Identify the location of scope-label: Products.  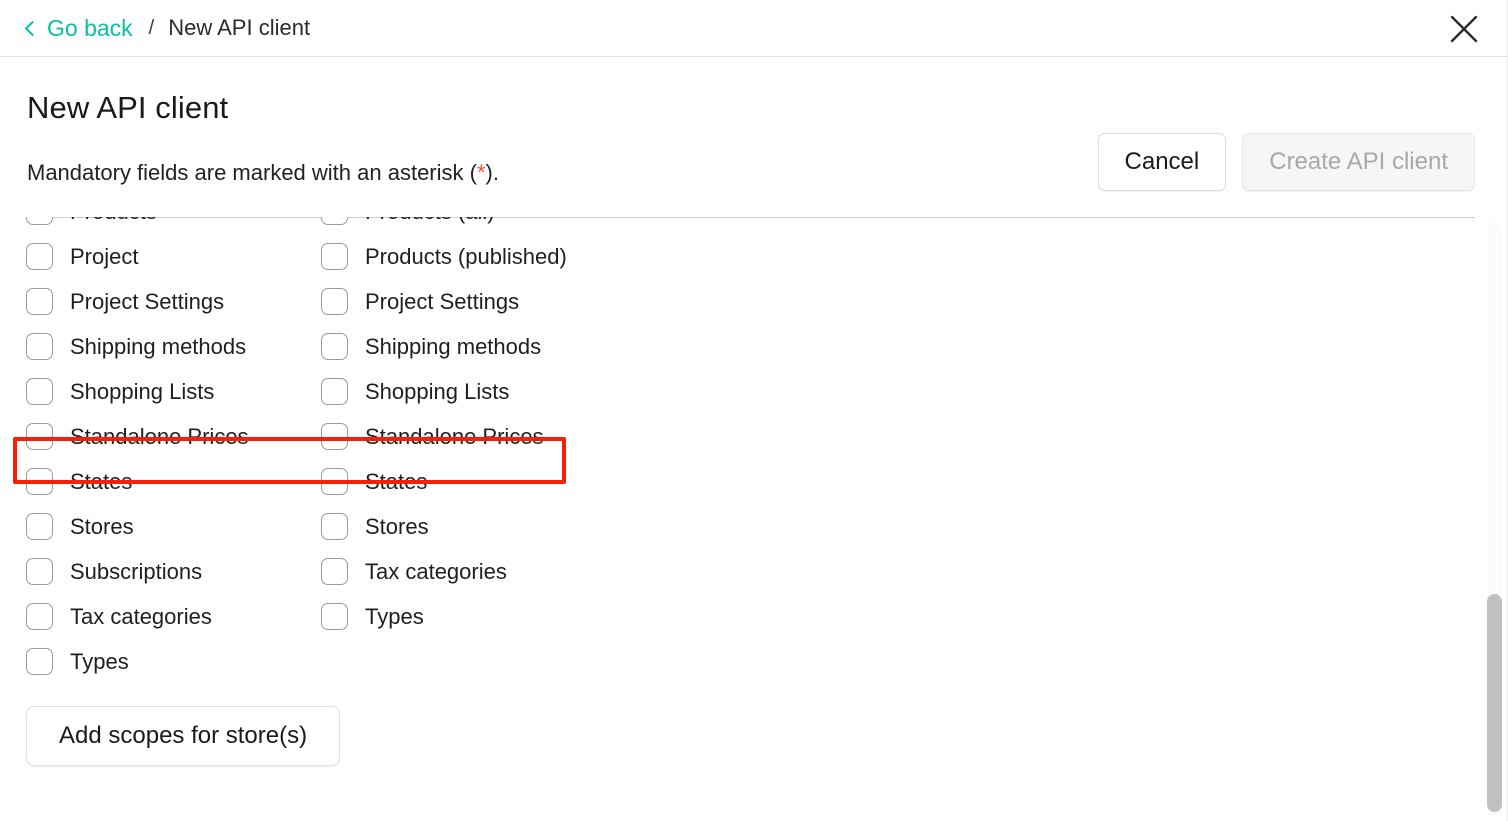
(113, 221).